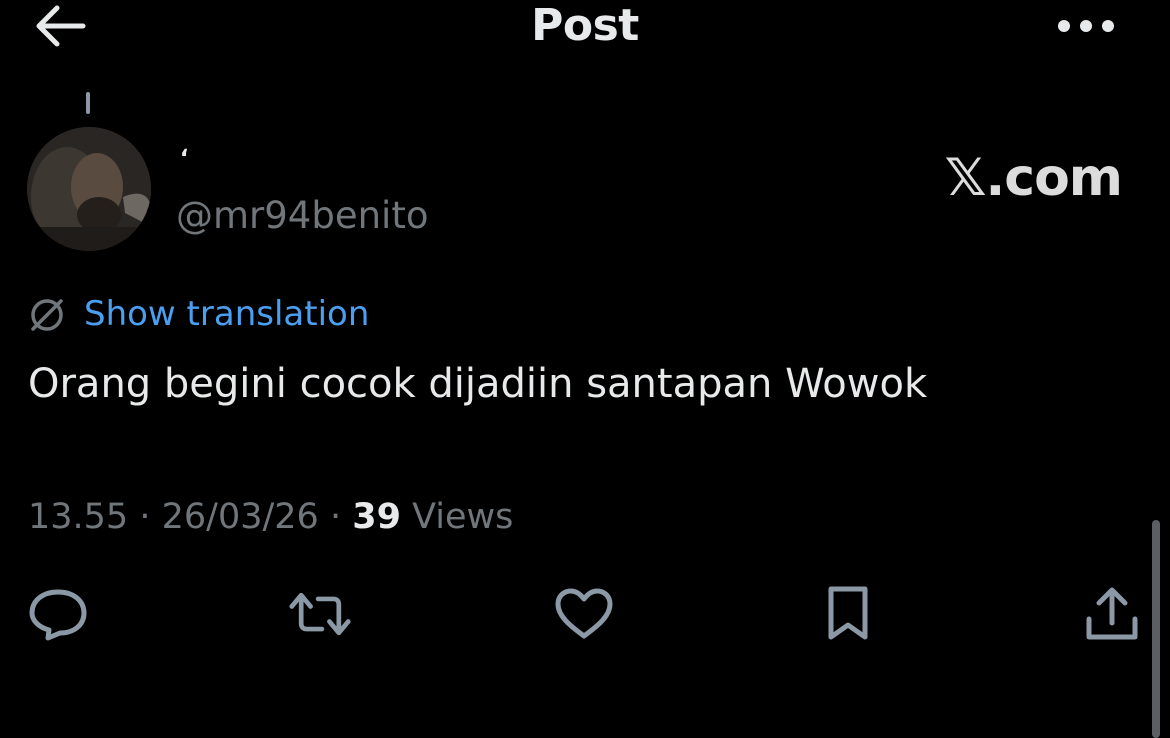 This screenshot has height=738, width=1170. Describe the element at coordinates (302, 216) in the screenshot. I see `author-handle: @mr94benito` at that location.